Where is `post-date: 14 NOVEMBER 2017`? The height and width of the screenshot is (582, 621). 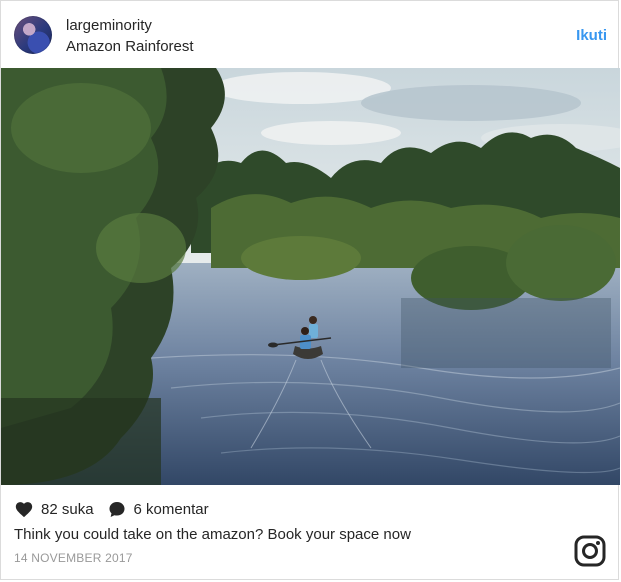 post-date: 14 NOVEMBER 2017 is located at coordinates (73, 558).